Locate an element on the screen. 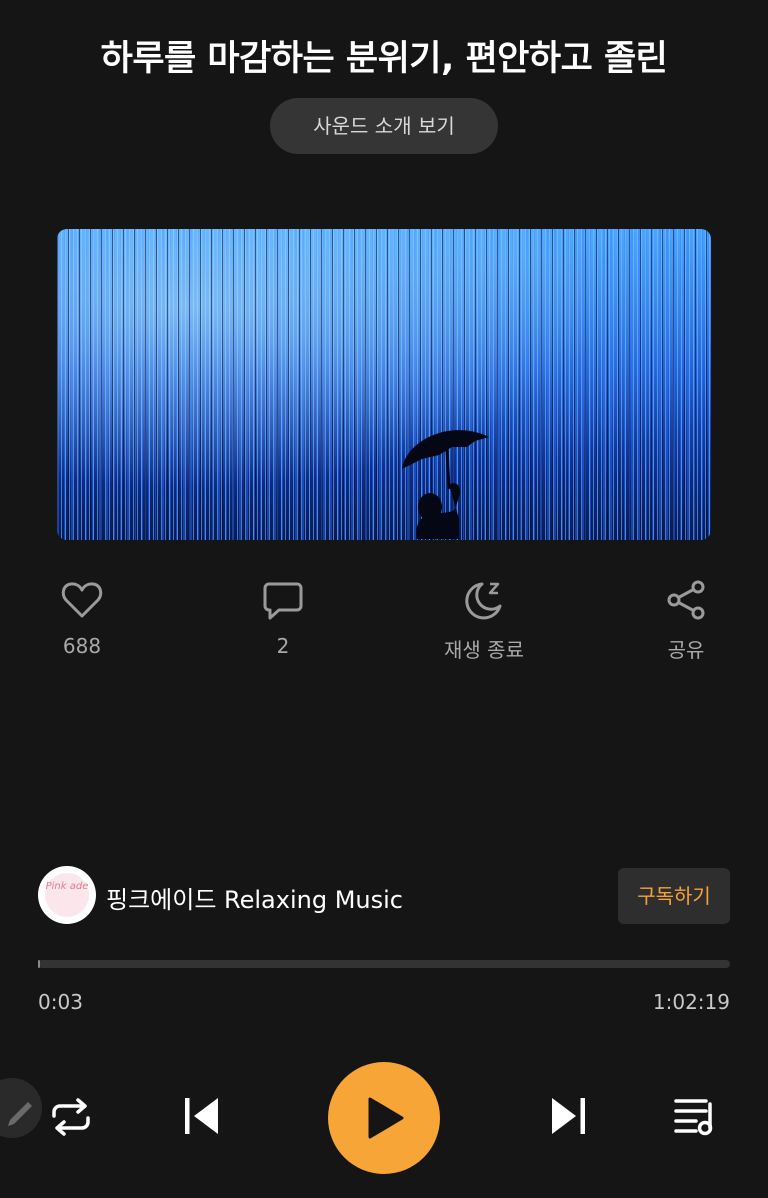  current-time: 0:03 is located at coordinates (60, 1002).